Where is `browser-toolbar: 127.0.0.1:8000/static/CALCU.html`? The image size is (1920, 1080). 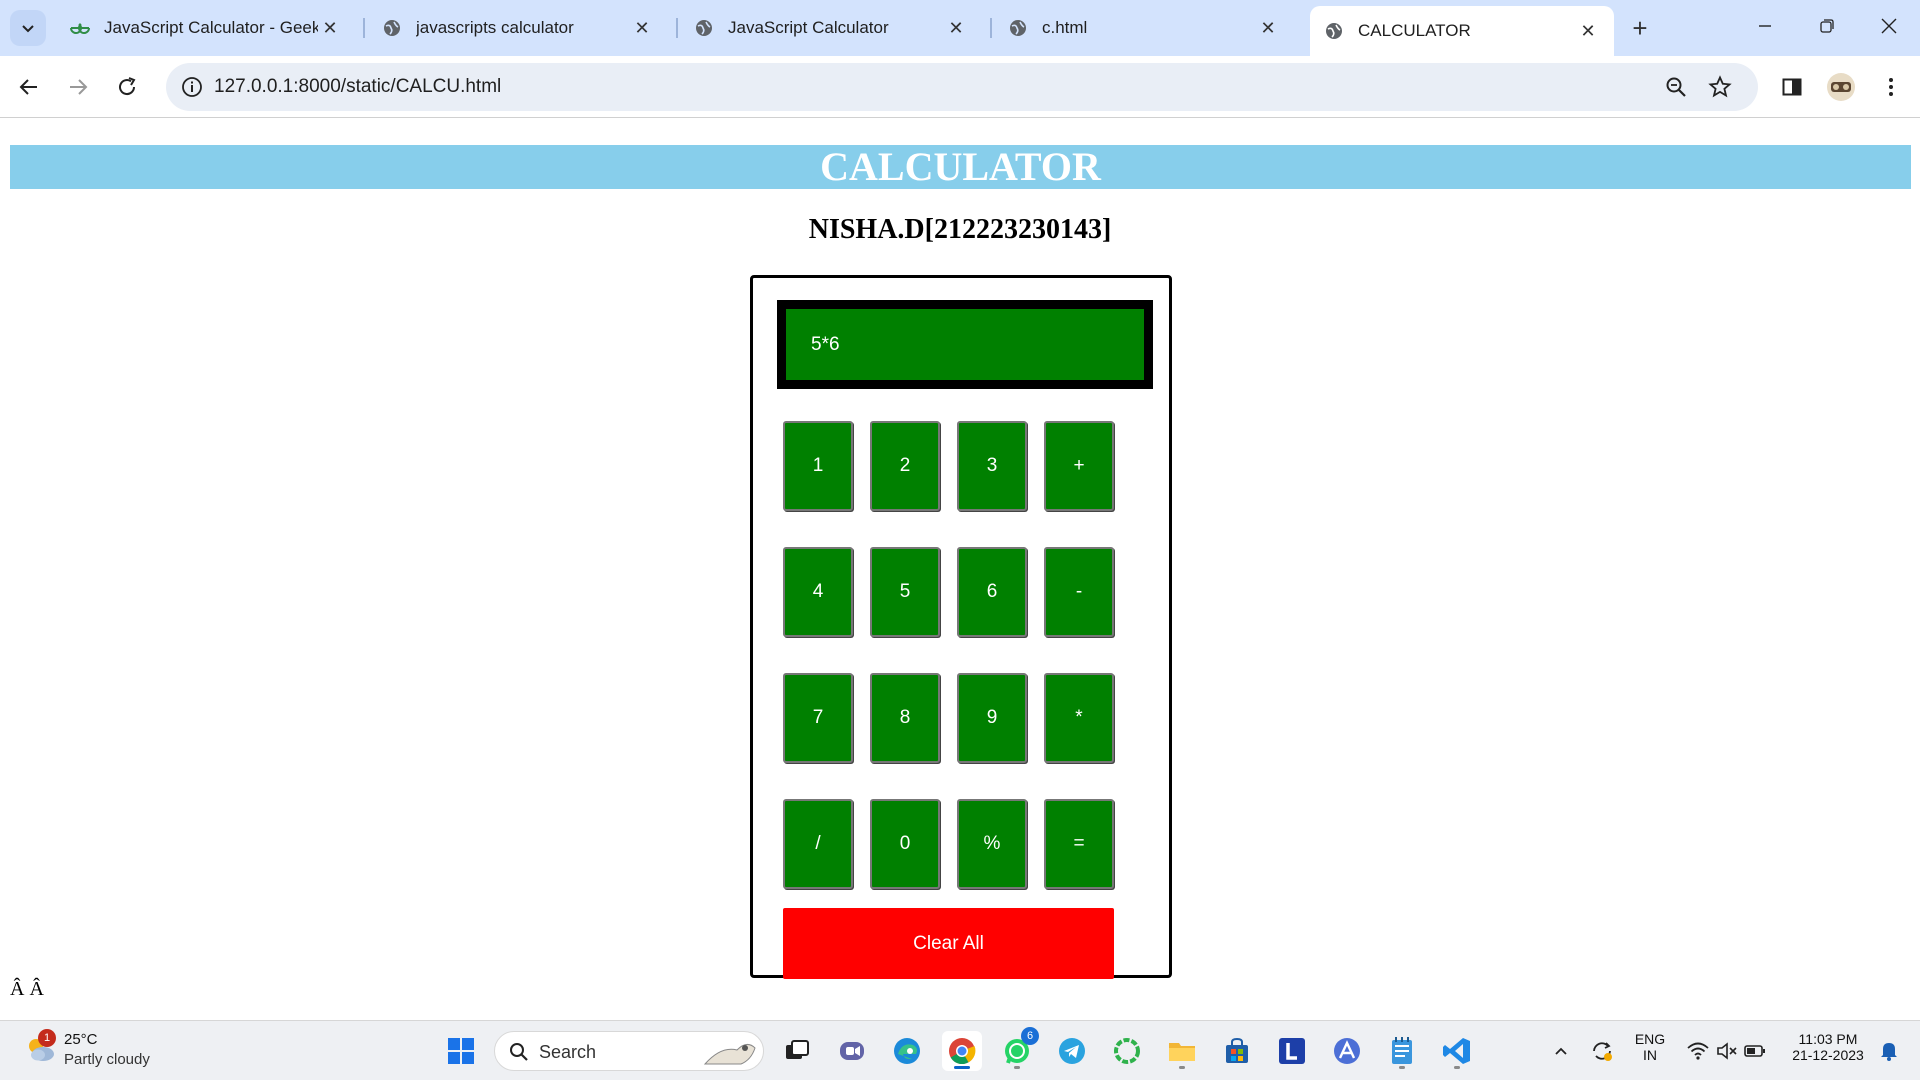 browser-toolbar: 127.0.0.1:8000/static/CALCU.html is located at coordinates (960, 87).